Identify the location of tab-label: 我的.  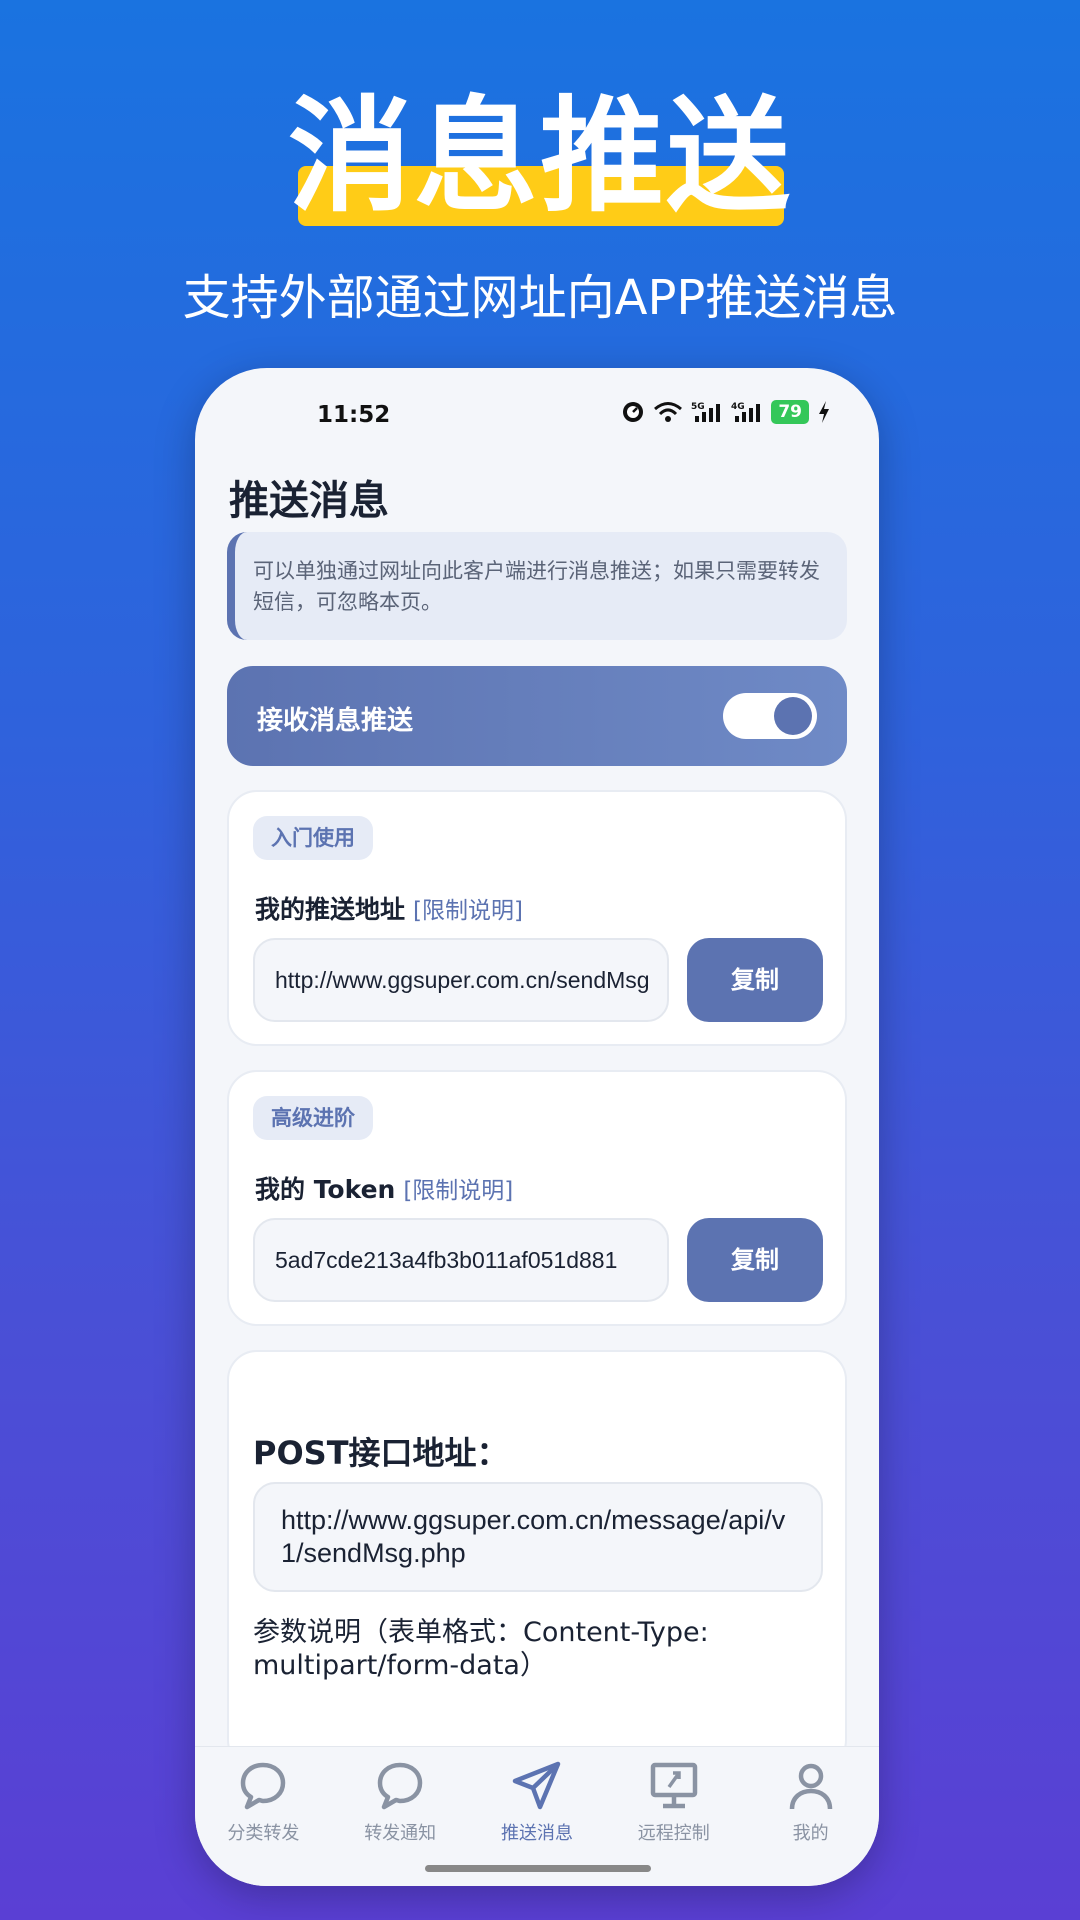
(810, 1833).